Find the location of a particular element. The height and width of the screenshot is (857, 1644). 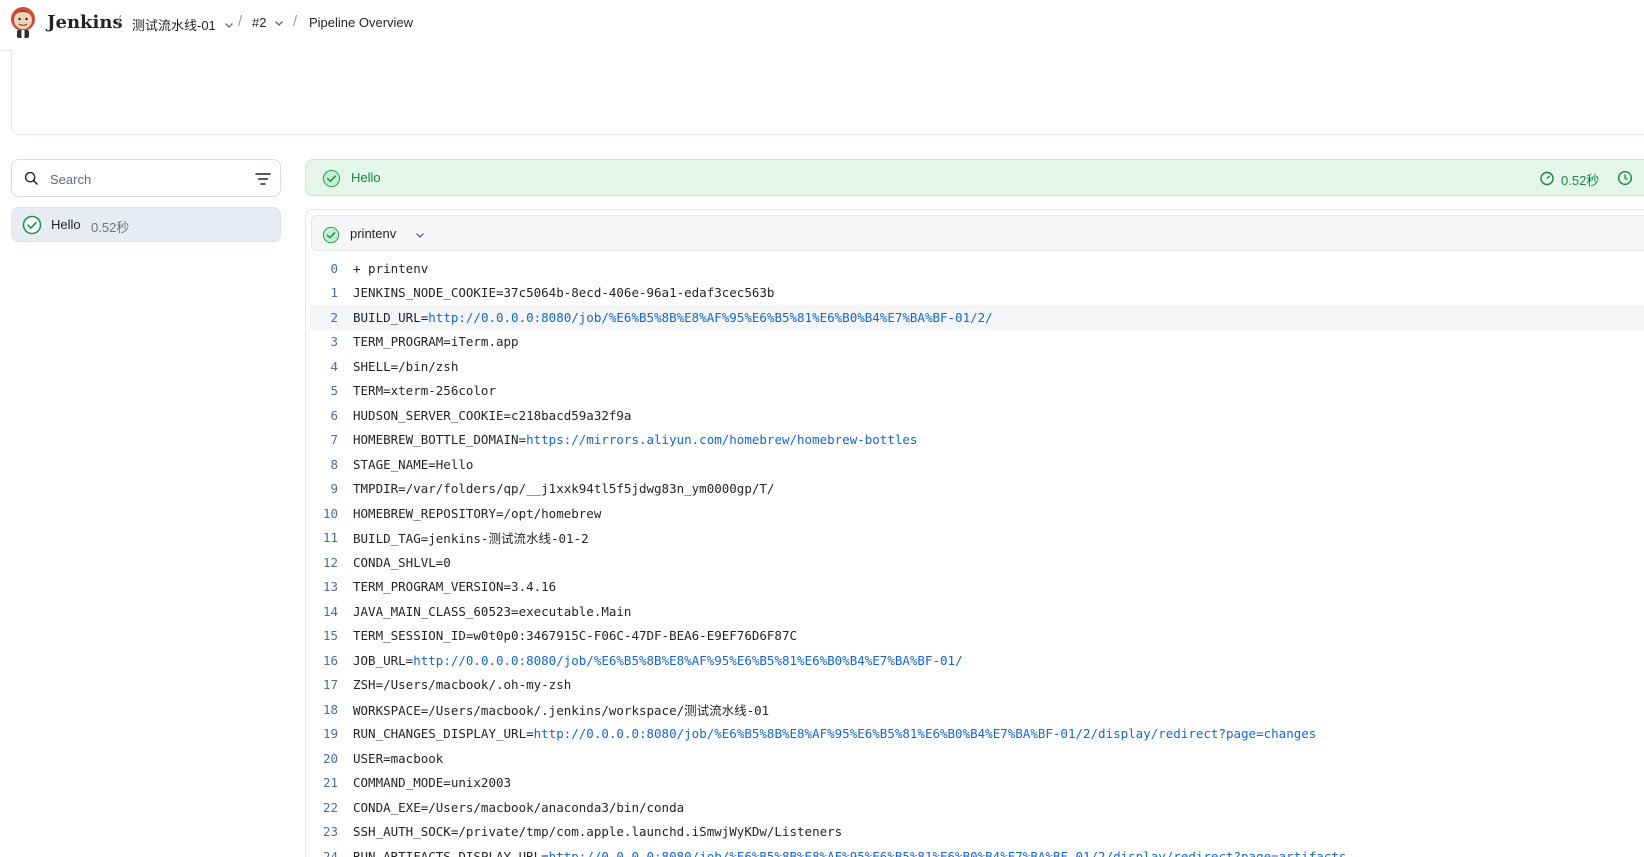

log-line-text: SHELL=/bin/zsh is located at coordinates (405, 366).